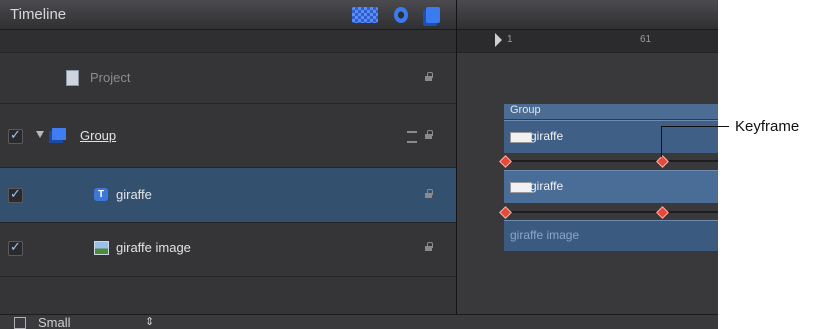 The width and height of the screenshot is (825, 329). I want to click on bottom-bar: Small ⇕, so click(359, 321).